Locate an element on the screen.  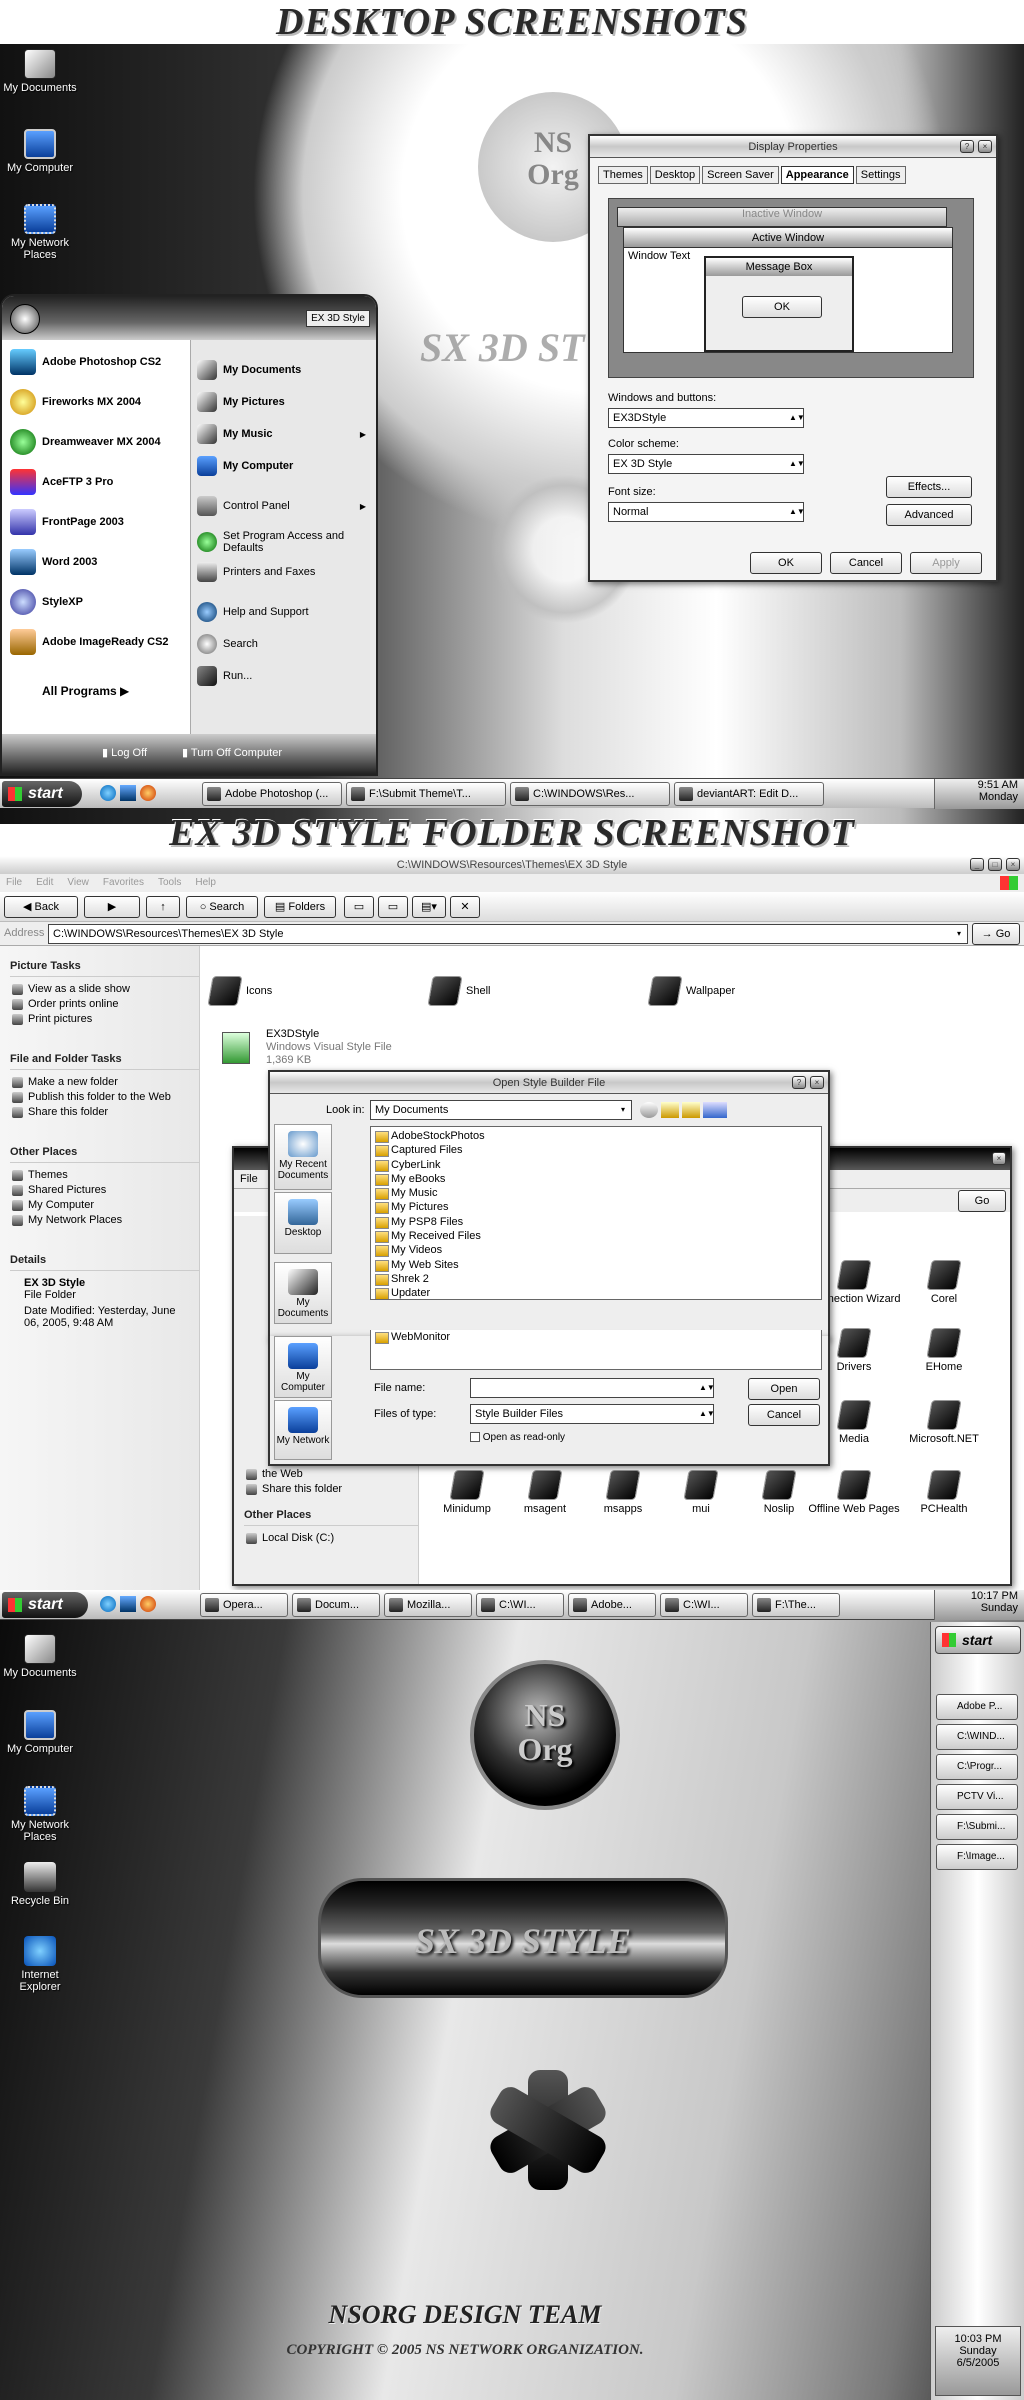
menu-edit: Edit is located at coordinates (44, 883).